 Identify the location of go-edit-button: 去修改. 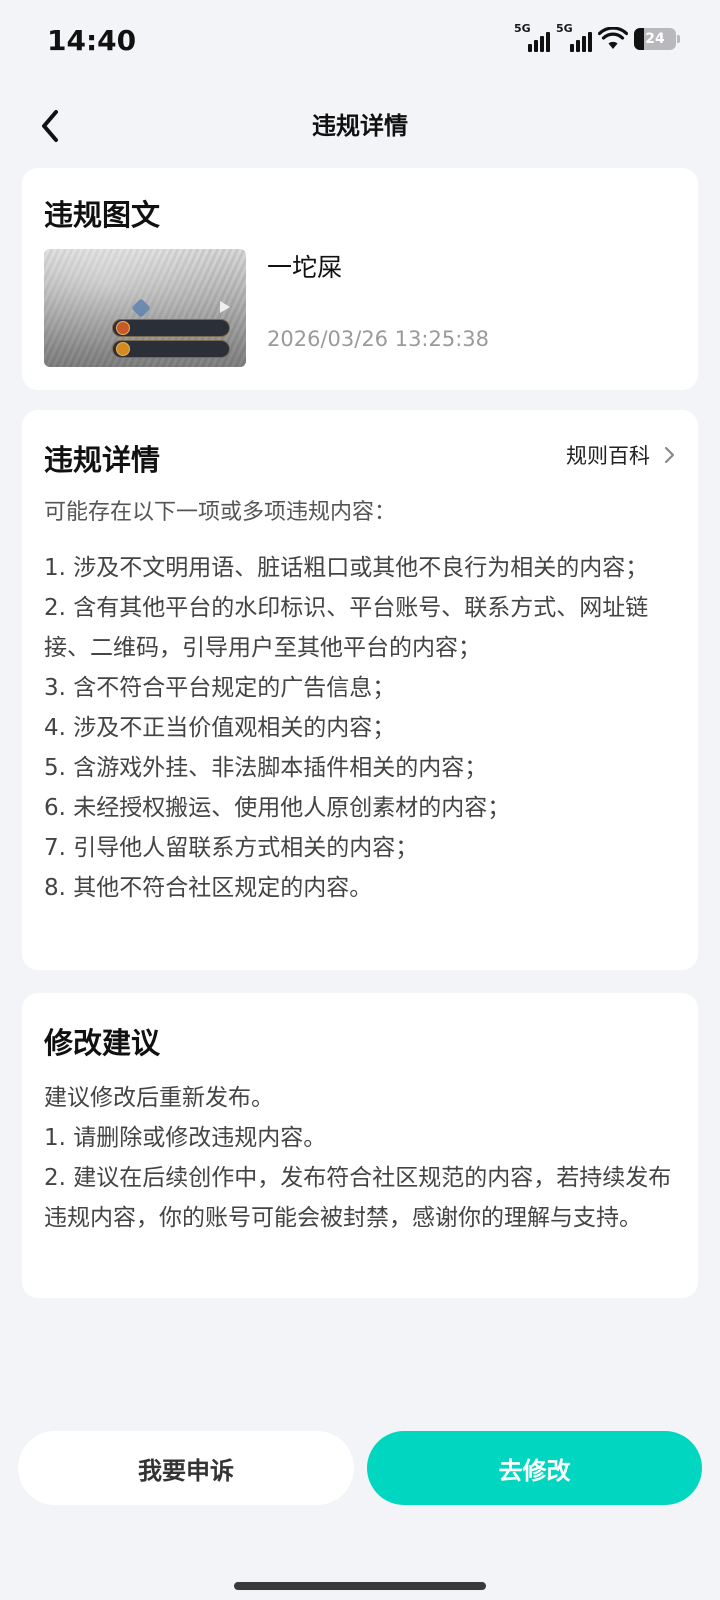
(534, 1468).